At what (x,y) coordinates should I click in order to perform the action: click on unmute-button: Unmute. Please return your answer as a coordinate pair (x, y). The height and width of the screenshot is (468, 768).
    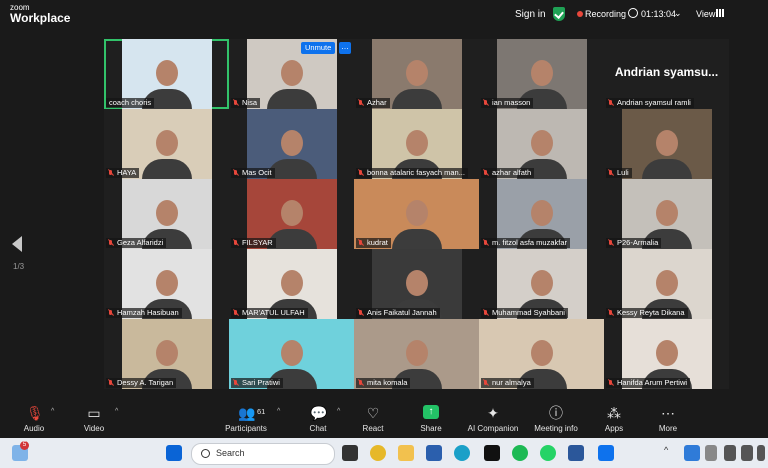
    Looking at the image, I should click on (318, 48).